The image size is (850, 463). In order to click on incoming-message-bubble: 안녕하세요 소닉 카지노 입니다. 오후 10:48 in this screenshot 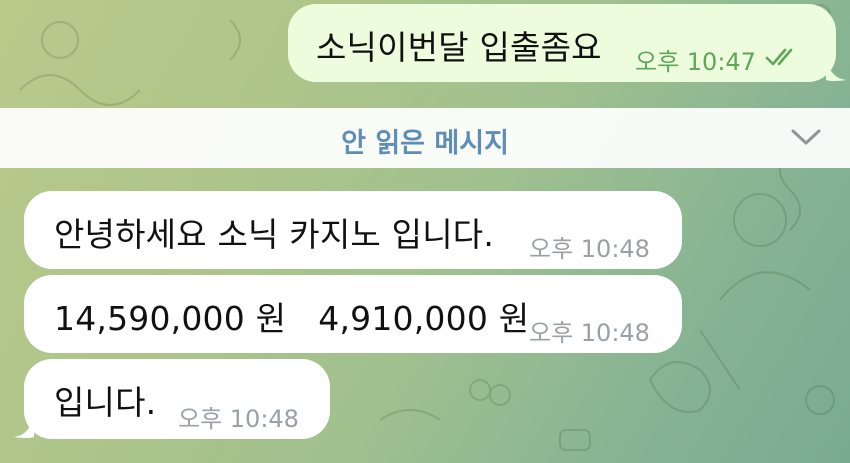, I will do `click(353, 230)`.